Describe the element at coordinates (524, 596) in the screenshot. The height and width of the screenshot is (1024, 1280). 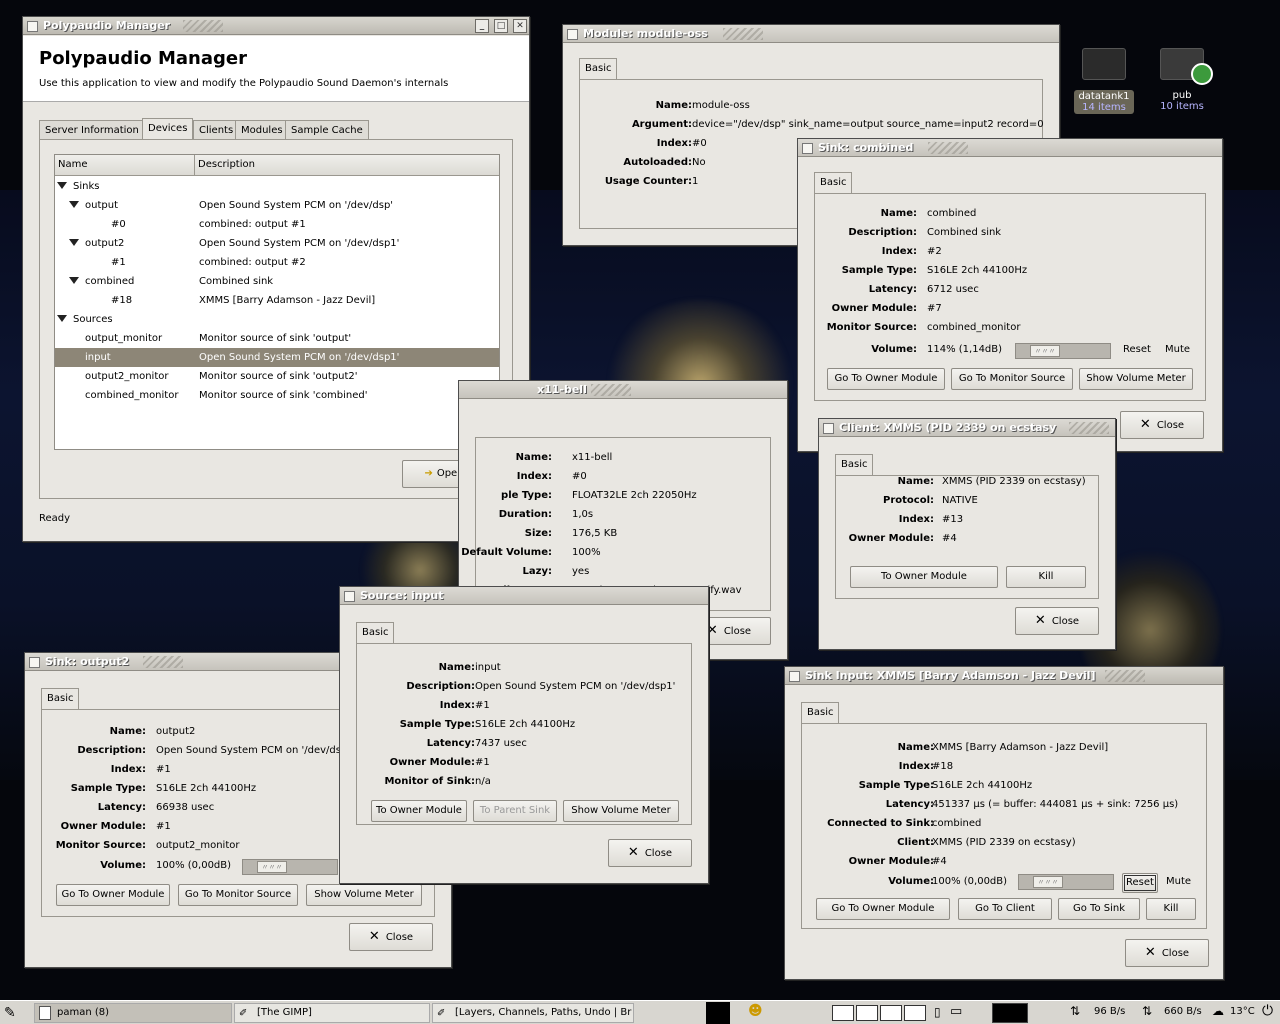
I see `title-bar: Source: input` at that location.